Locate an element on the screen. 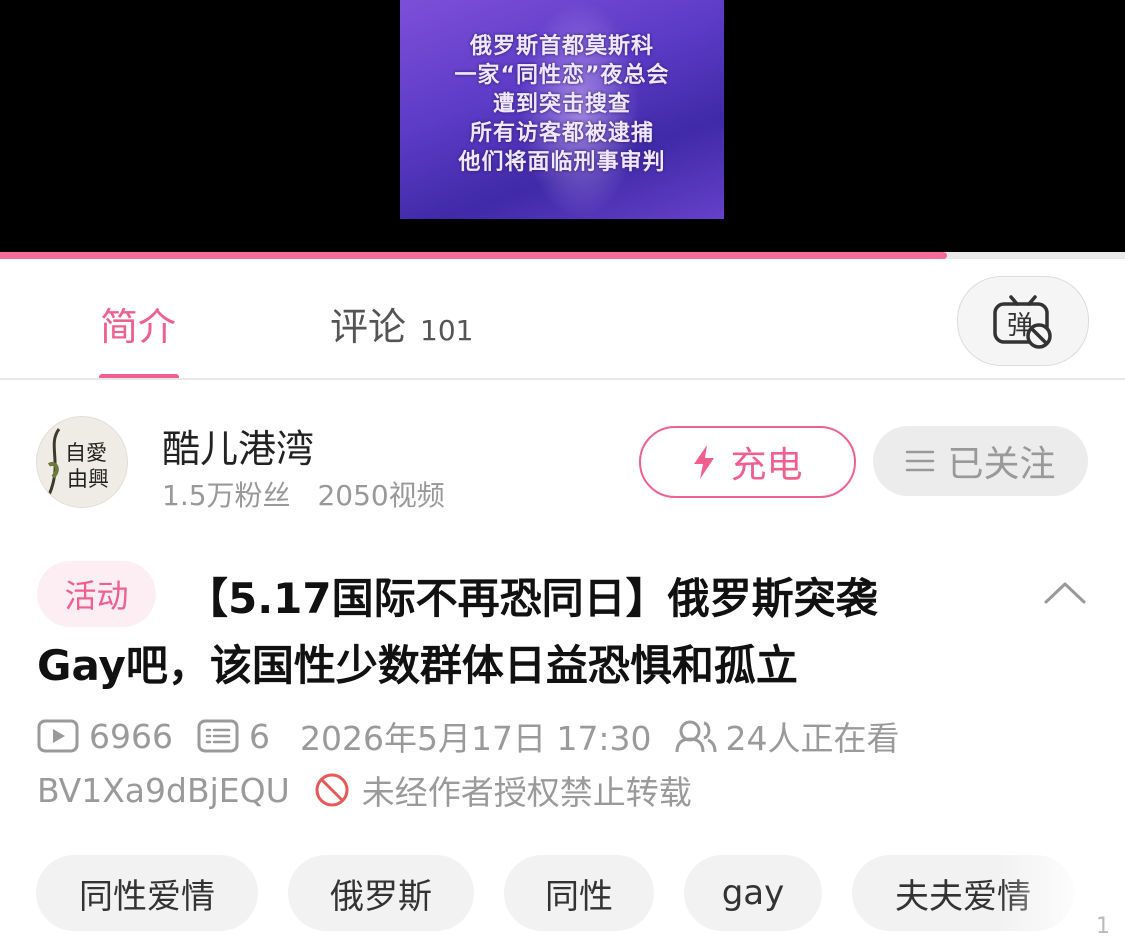  tab-intro: 简介 is located at coordinates (138, 323).